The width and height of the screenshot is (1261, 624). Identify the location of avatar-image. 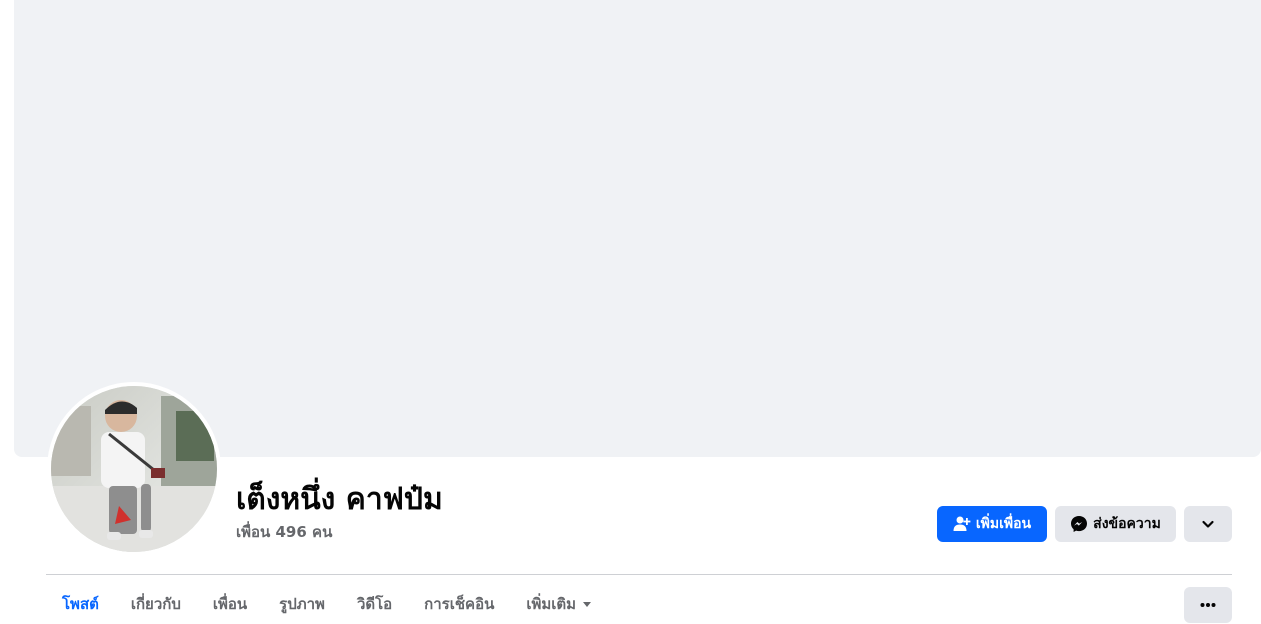
(134, 469).